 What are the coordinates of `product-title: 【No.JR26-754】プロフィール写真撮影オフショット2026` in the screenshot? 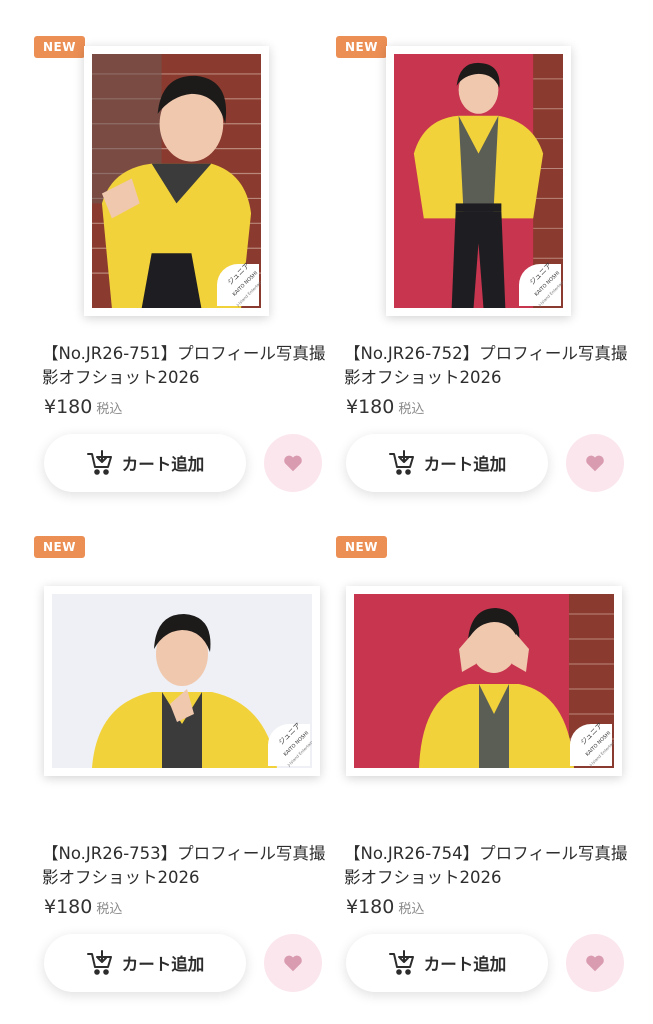 It's located at (490, 866).